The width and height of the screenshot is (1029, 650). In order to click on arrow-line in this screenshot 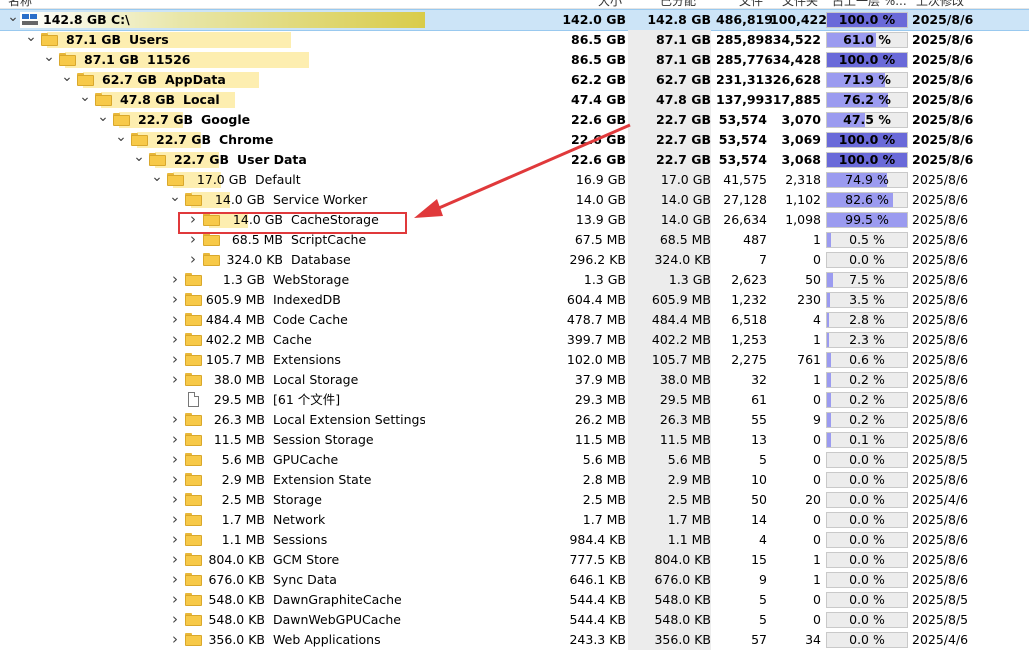, I will do `click(531, 168)`.